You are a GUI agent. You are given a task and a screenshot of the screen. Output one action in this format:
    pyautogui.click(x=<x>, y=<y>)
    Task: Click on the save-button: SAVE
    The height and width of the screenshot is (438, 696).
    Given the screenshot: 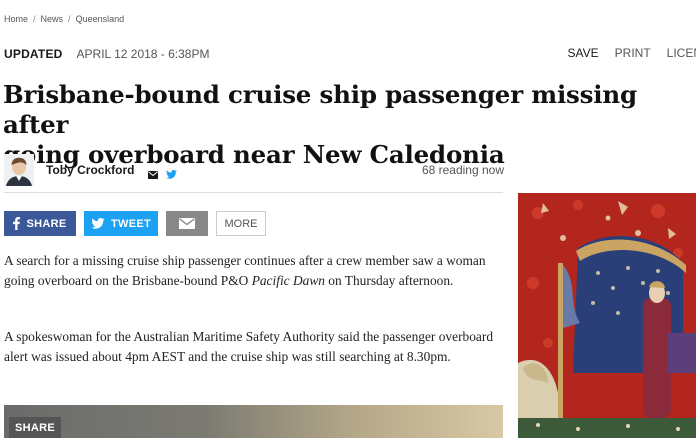 What is the action you would take?
    pyautogui.click(x=583, y=53)
    